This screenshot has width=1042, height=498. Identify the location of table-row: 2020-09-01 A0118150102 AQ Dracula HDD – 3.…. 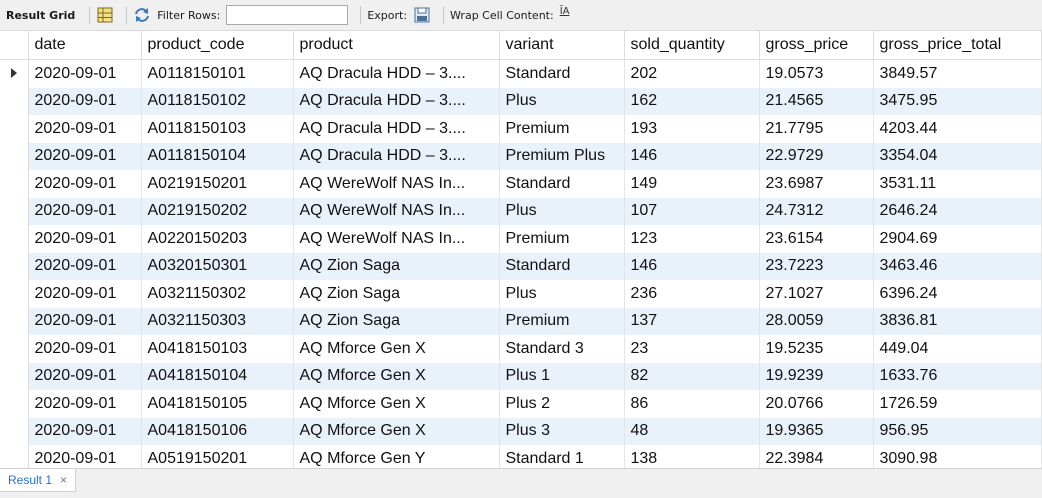
(521, 101).